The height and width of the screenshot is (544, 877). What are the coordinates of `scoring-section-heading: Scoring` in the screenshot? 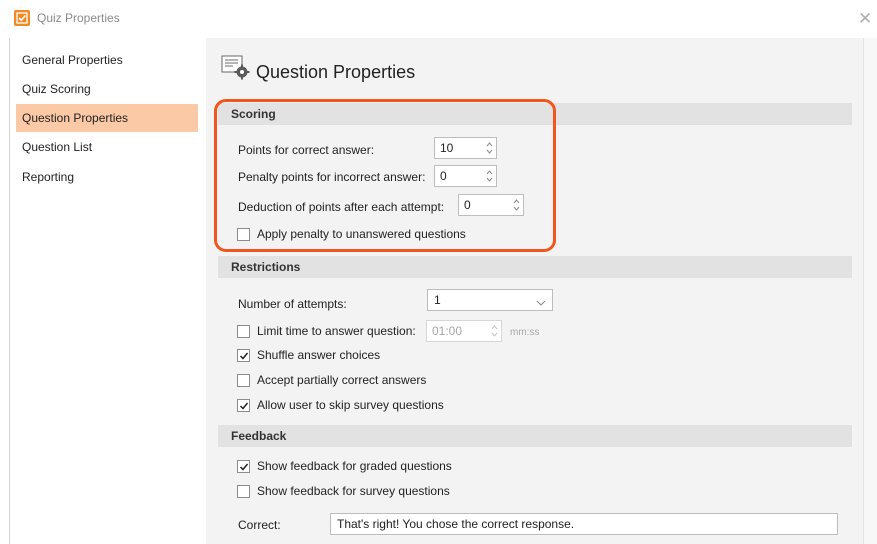 It's located at (535, 114).